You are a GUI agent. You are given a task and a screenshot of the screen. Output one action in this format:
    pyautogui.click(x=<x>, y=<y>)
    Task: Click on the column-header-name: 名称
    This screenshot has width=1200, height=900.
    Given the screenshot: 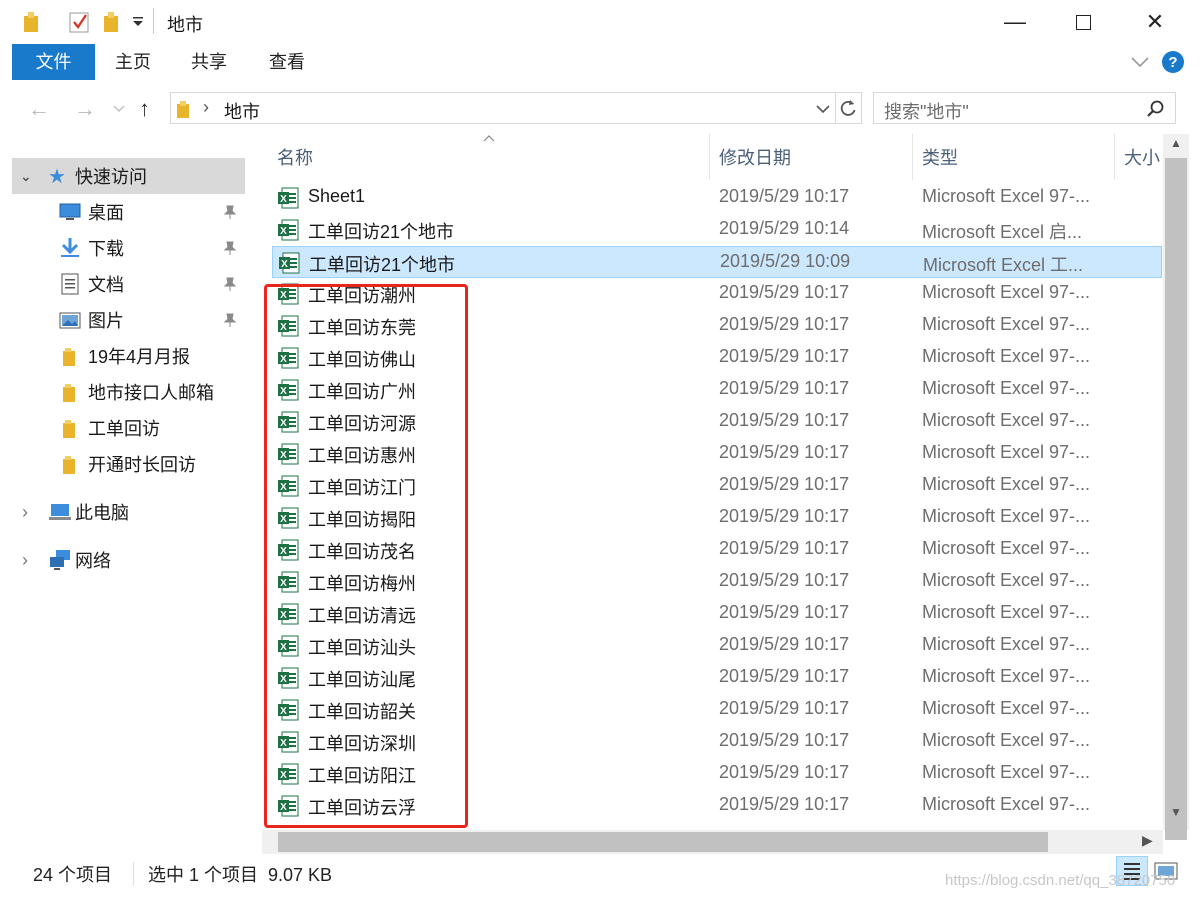 What is the action you would take?
    pyautogui.click(x=295, y=157)
    